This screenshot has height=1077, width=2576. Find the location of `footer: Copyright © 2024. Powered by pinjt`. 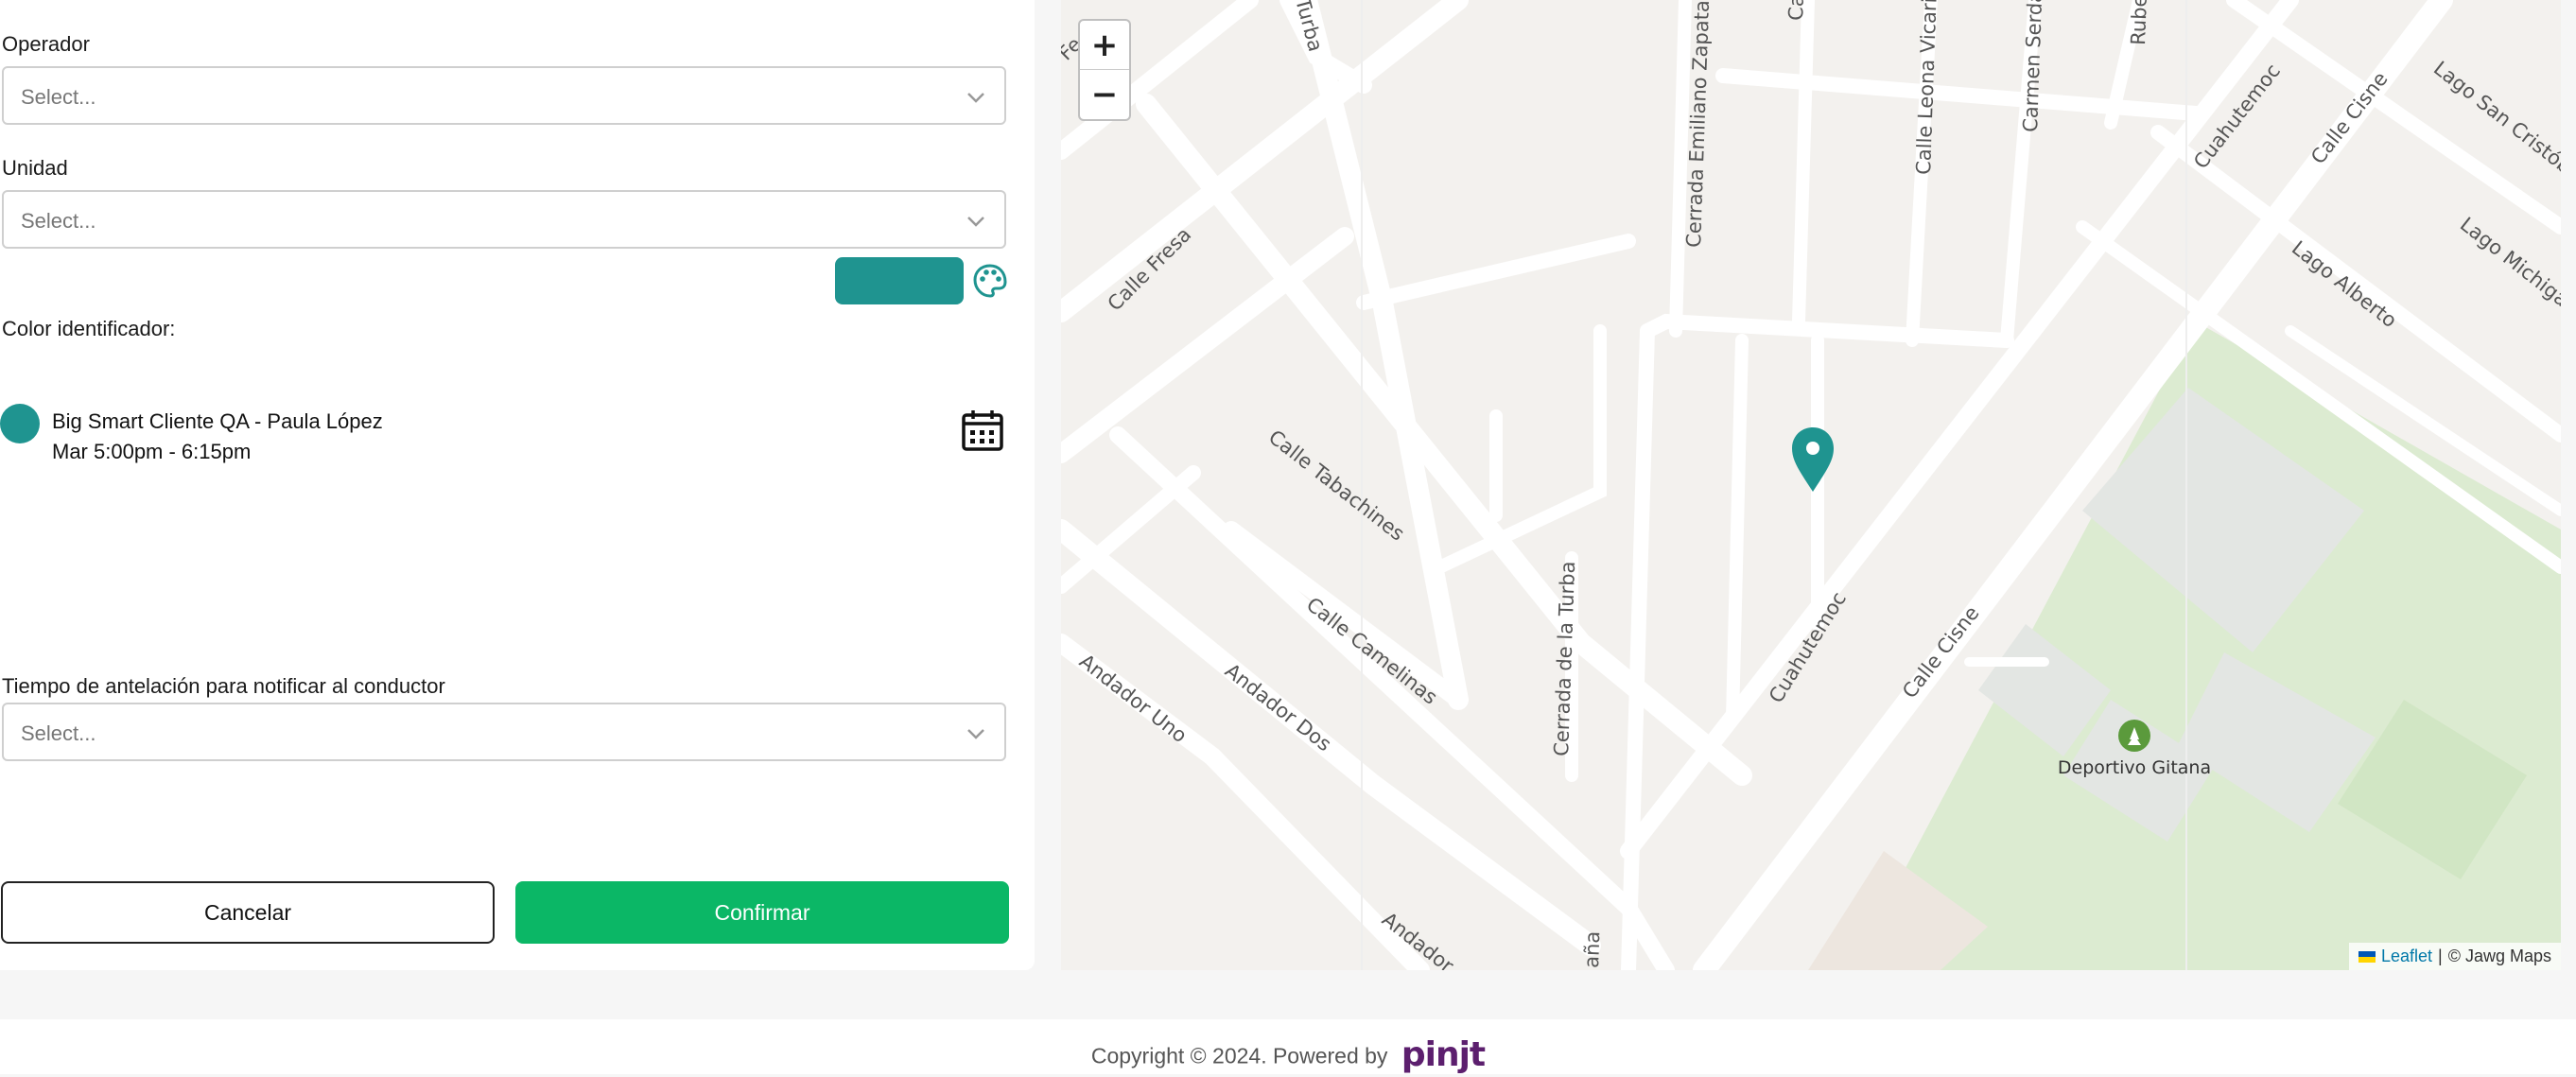

footer: Copyright © 2024. Powered by pinjt is located at coordinates (1288, 1056).